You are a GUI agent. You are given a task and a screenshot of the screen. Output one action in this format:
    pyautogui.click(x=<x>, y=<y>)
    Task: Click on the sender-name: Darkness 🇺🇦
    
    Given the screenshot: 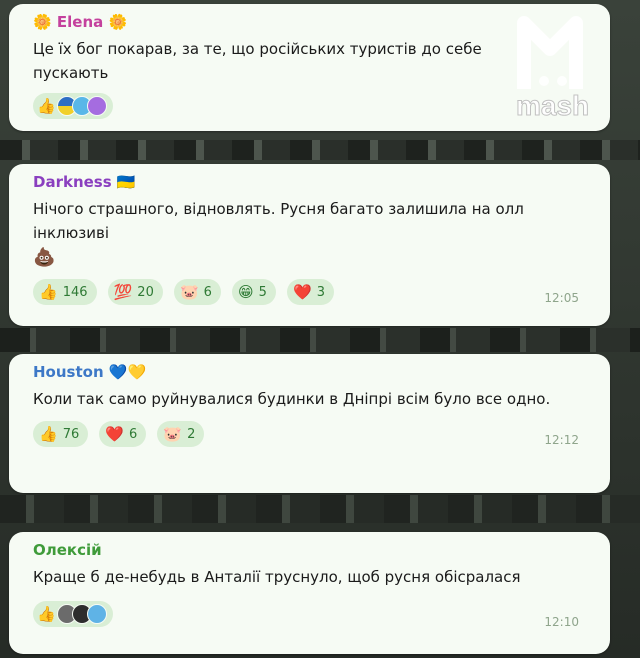 What is the action you would take?
    pyautogui.click(x=84, y=182)
    